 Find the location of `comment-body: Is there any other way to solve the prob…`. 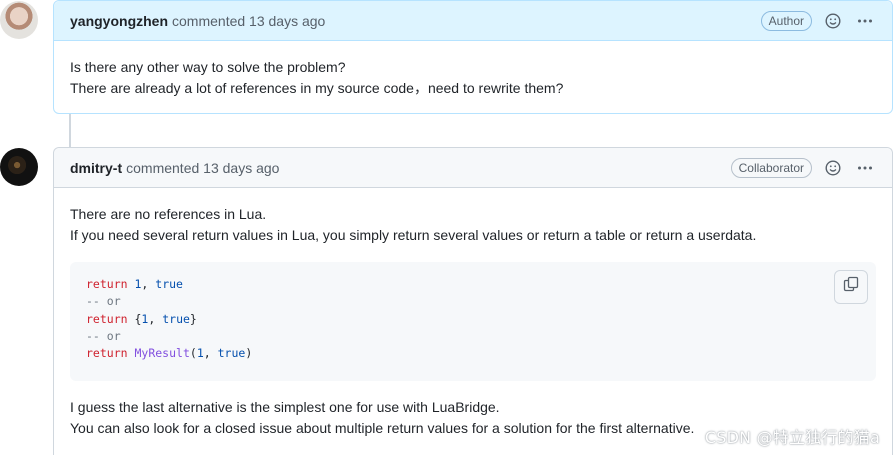

comment-body: Is there any other way to solve the prob… is located at coordinates (473, 70).